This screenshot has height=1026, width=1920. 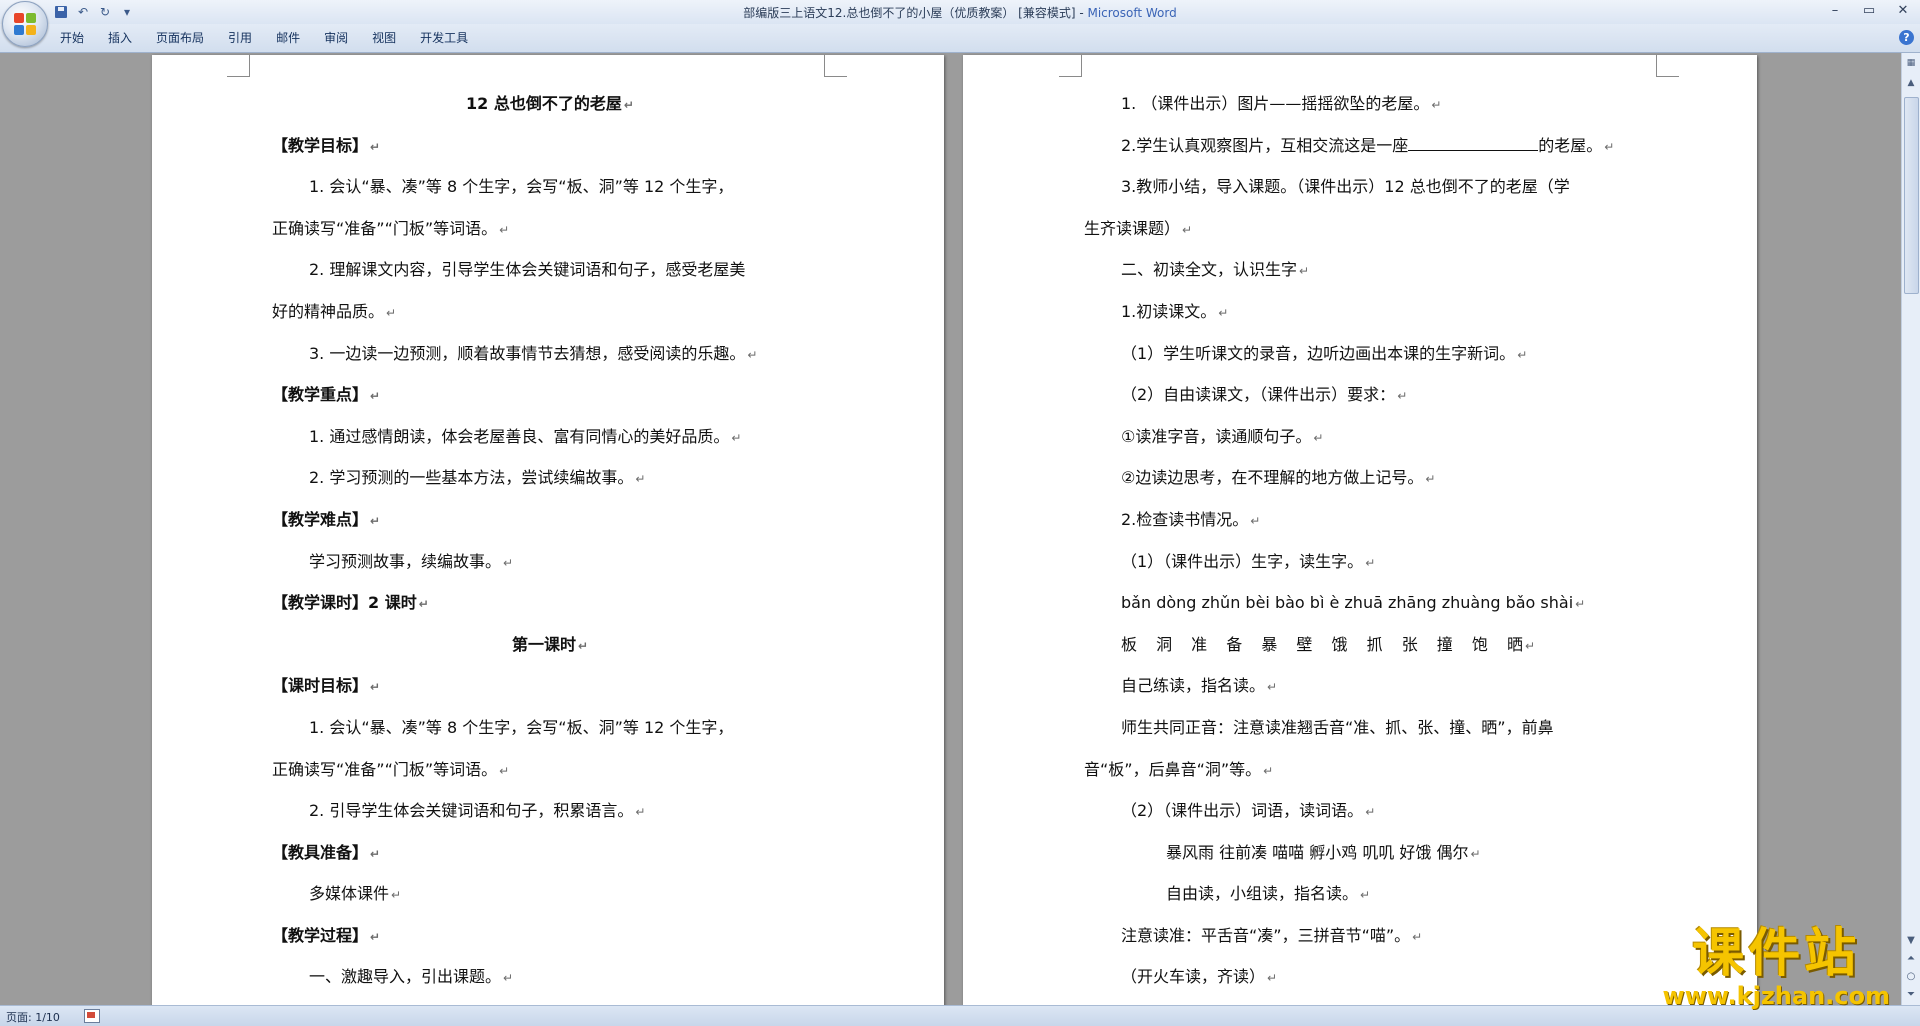 What do you see at coordinates (1322, 644) in the screenshot?
I see `line-text: 板 洞 准 备 暴 壁 饿 抓 张 撞 饱 晒` at bounding box center [1322, 644].